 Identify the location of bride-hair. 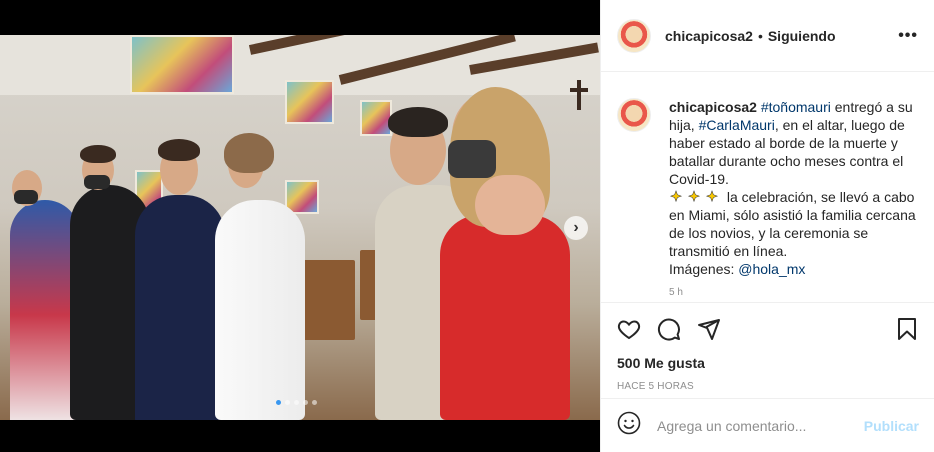
(249, 153).